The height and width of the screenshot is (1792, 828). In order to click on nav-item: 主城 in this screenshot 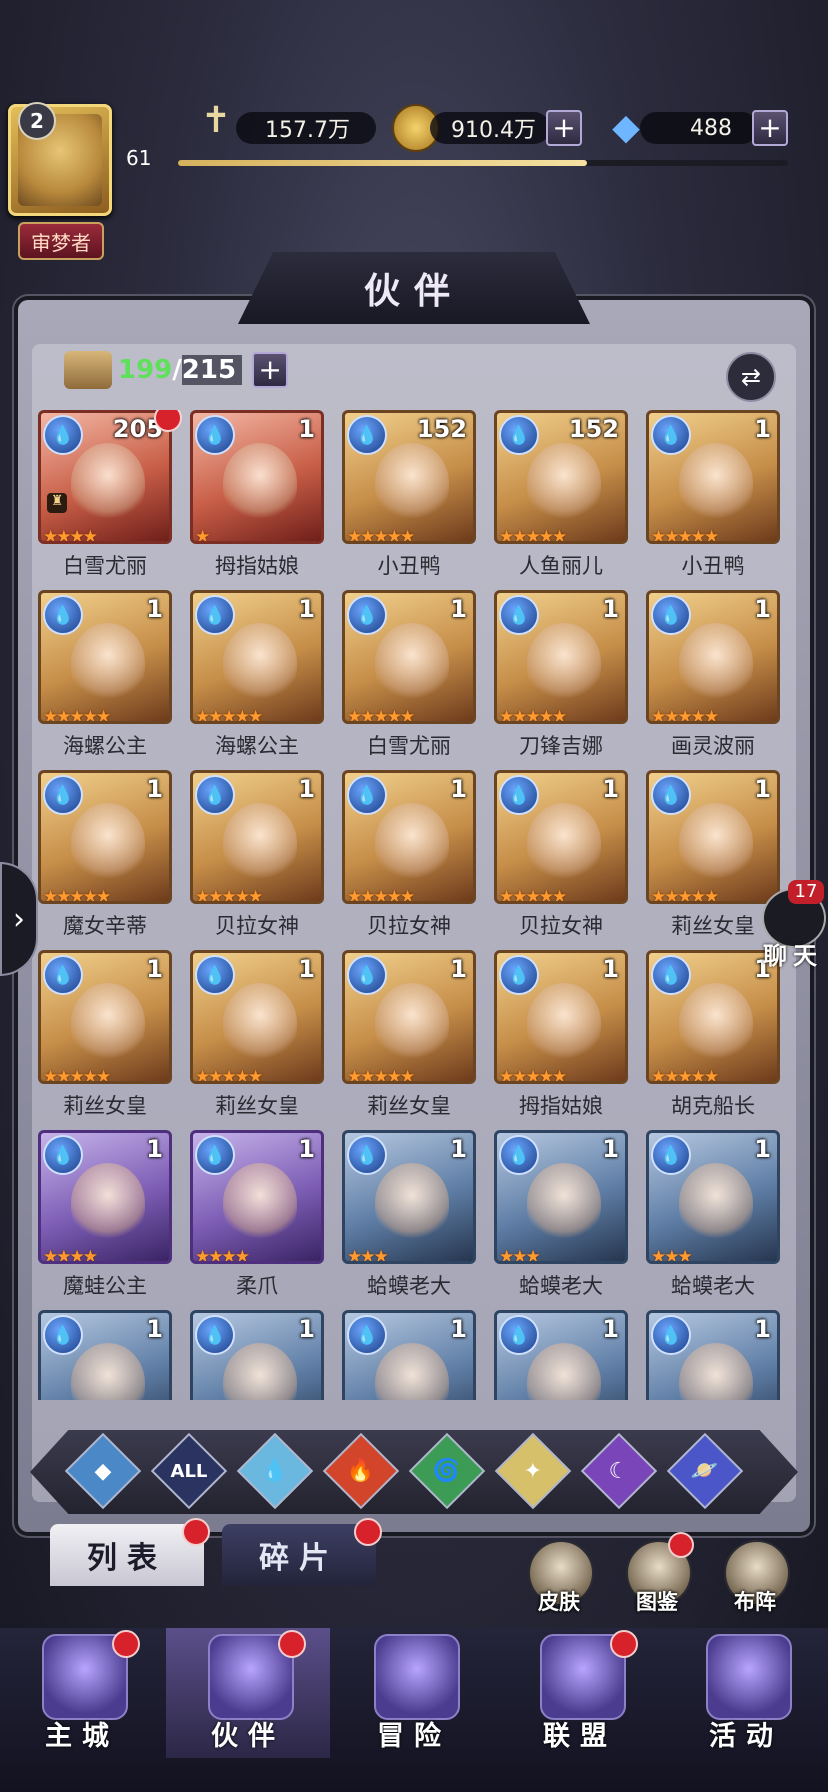, I will do `click(82, 1693)`.